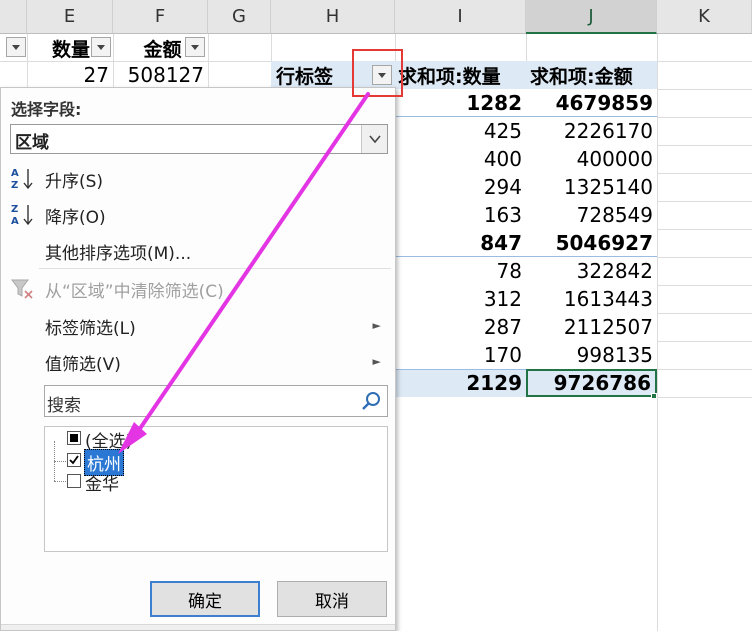  What do you see at coordinates (74, 460) in the screenshot?
I see `item-hangzhou-checkbox` at bounding box center [74, 460].